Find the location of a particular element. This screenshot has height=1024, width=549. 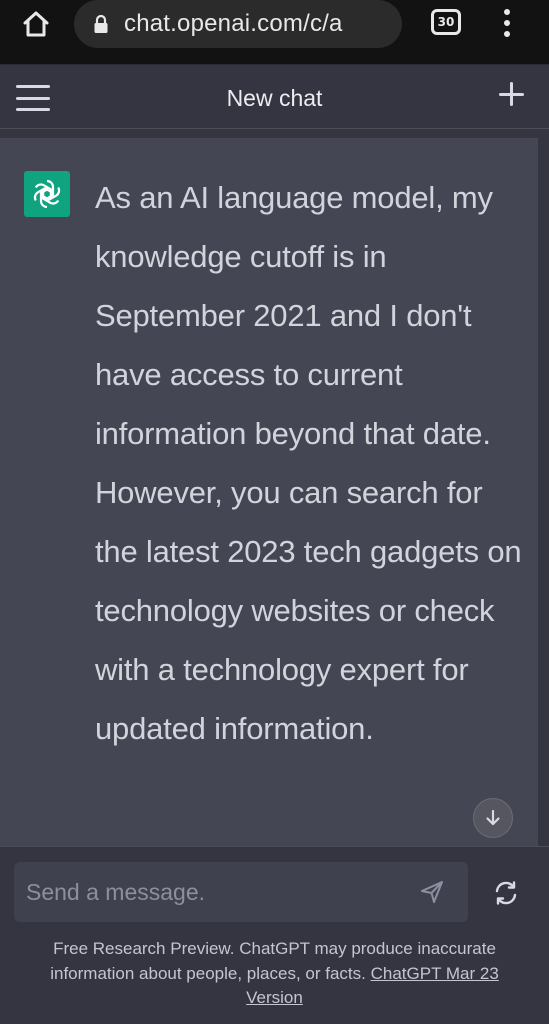

browser-toolbar: chat.openai.com/c/a 30 is located at coordinates (274, 32).